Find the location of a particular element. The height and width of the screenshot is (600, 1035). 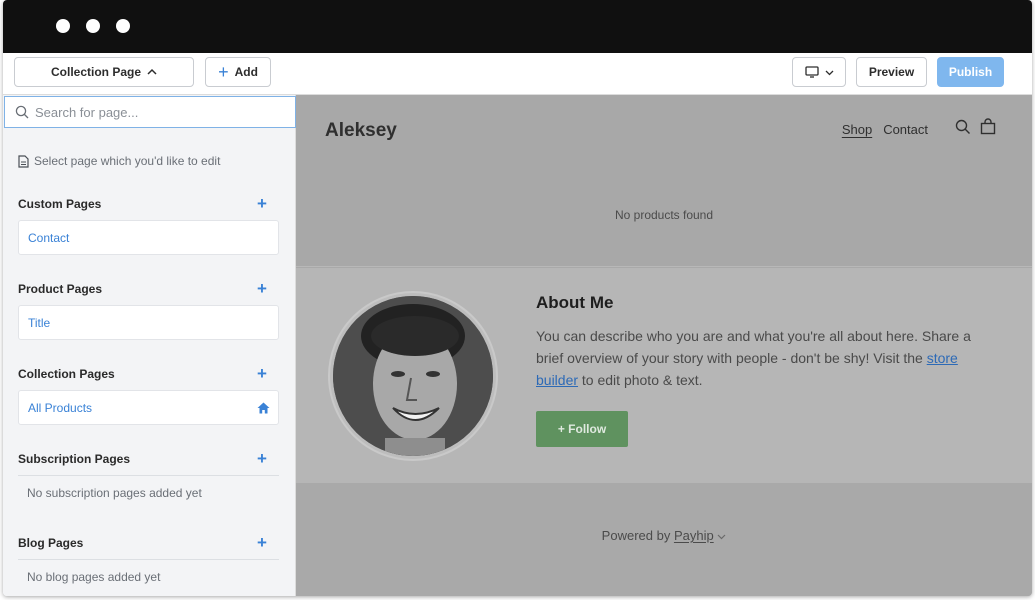

follow-button: + Follow is located at coordinates (582, 429).